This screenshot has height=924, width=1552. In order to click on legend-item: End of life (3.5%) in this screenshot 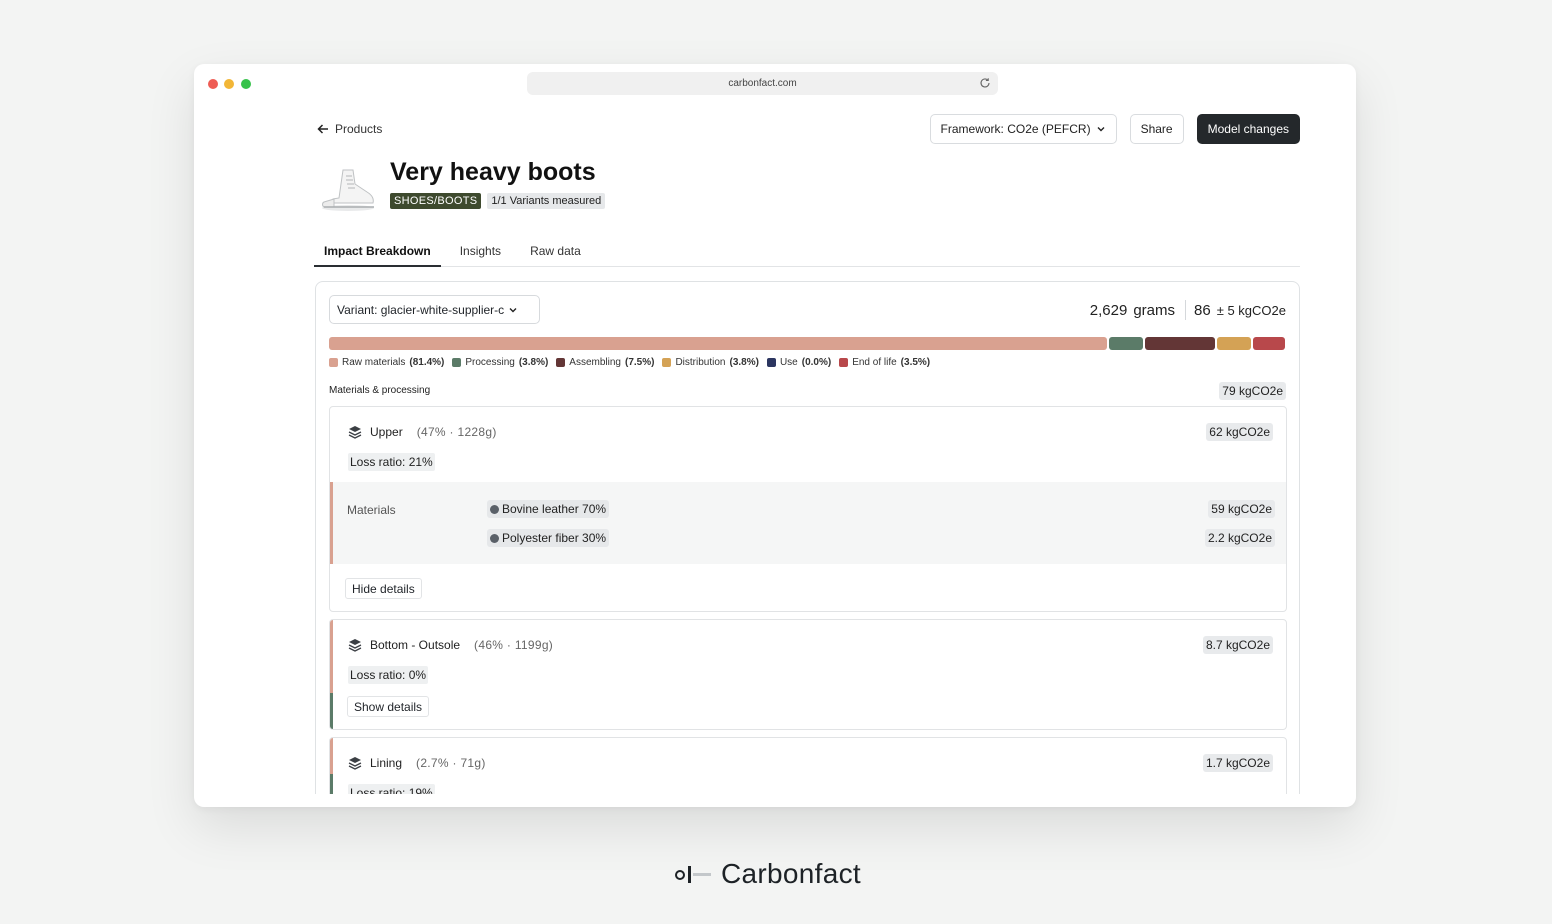, I will do `click(884, 362)`.